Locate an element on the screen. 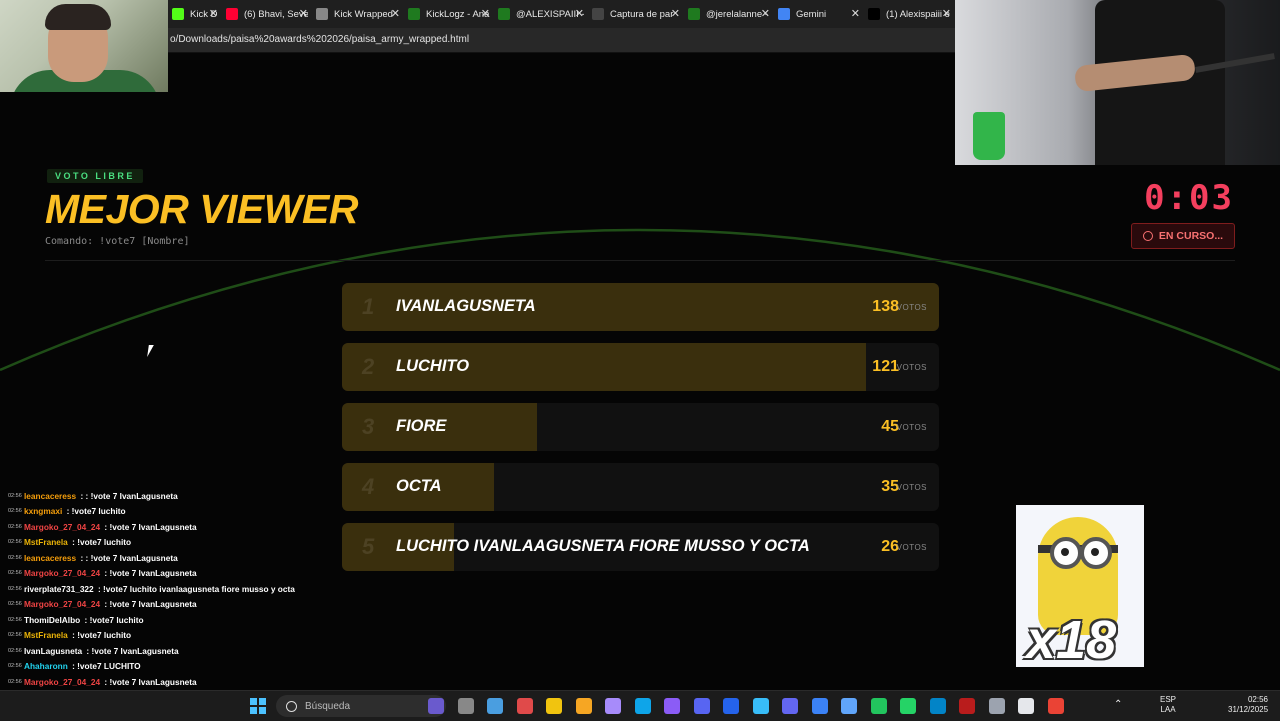 The width and height of the screenshot is (1280, 721). browser-tab: KickLogz - Anál ✕ is located at coordinates (449, 14).